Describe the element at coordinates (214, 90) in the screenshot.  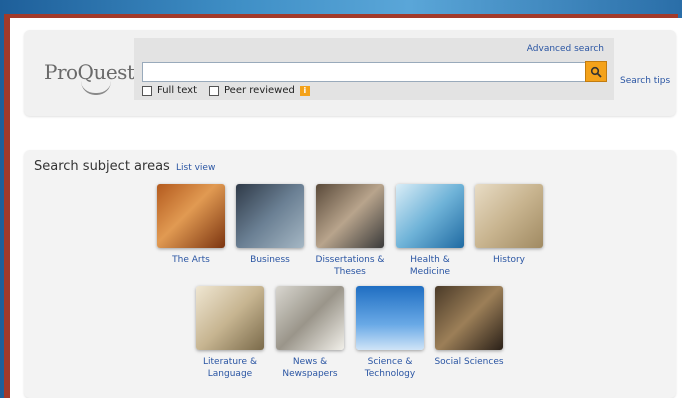
I see `peer-reviewed-checkbox` at that location.